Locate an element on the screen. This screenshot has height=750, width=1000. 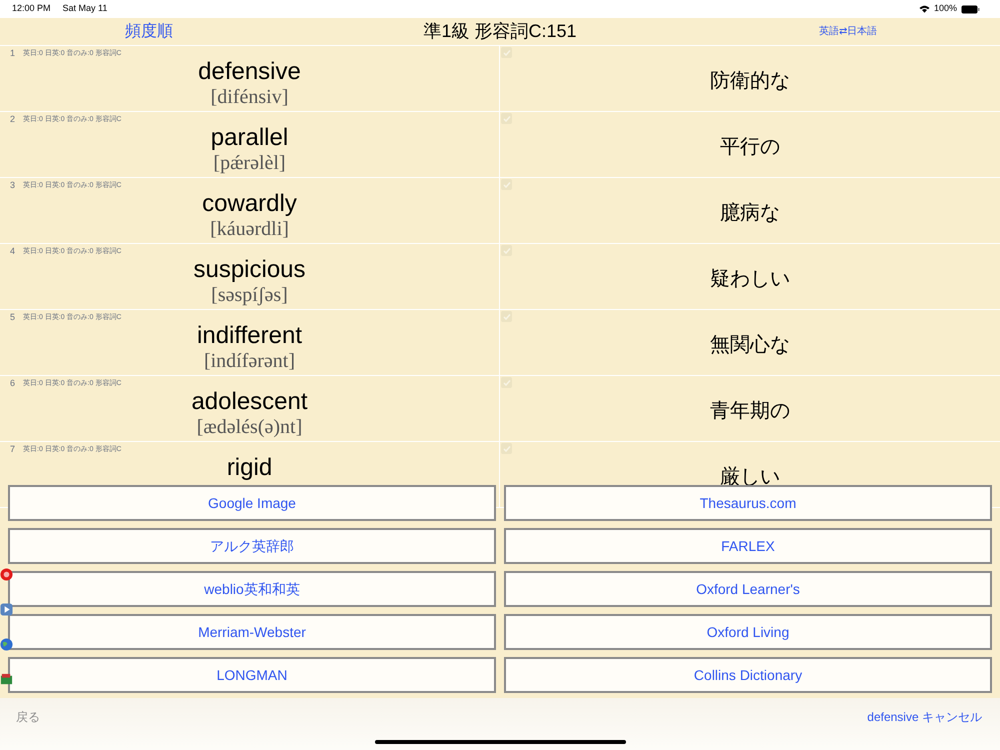
row-number: 7 is located at coordinates (13, 449).